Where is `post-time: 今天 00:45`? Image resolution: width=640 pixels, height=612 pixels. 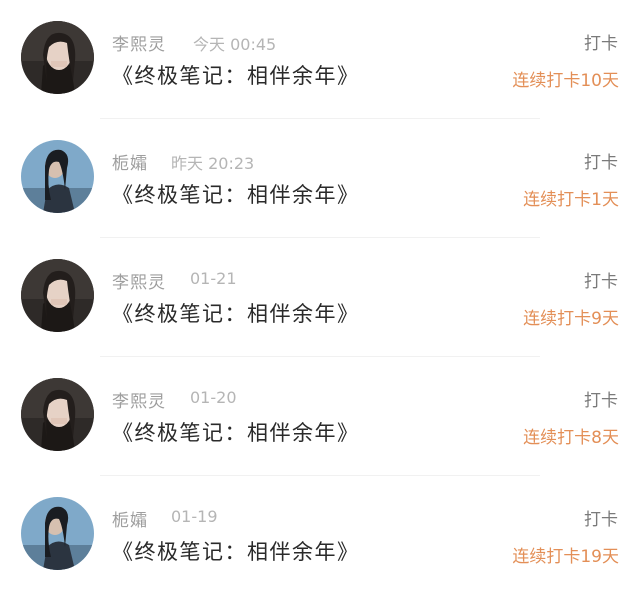 post-time: 今天 00:45 is located at coordinates (235, 44).